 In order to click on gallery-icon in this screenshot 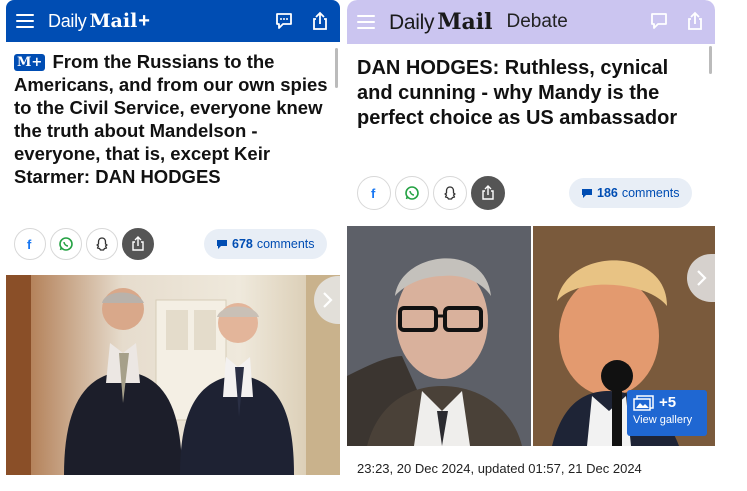, I will do `click(643, 402)`.